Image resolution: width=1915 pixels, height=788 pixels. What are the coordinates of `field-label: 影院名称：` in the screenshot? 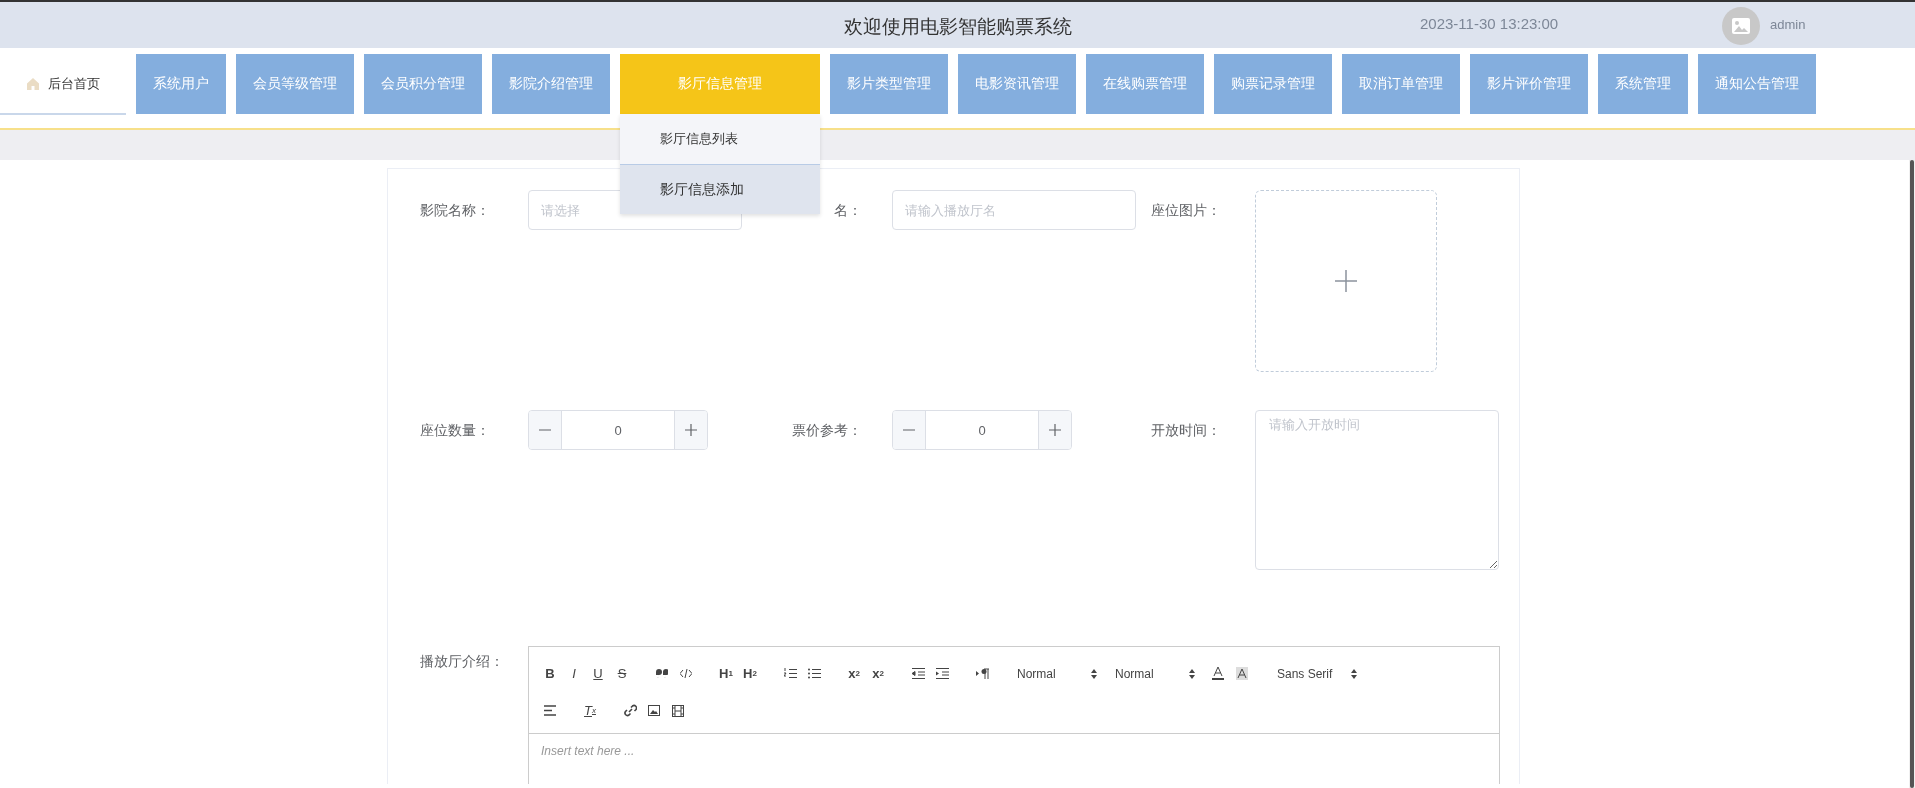 It's located at (455, 210).